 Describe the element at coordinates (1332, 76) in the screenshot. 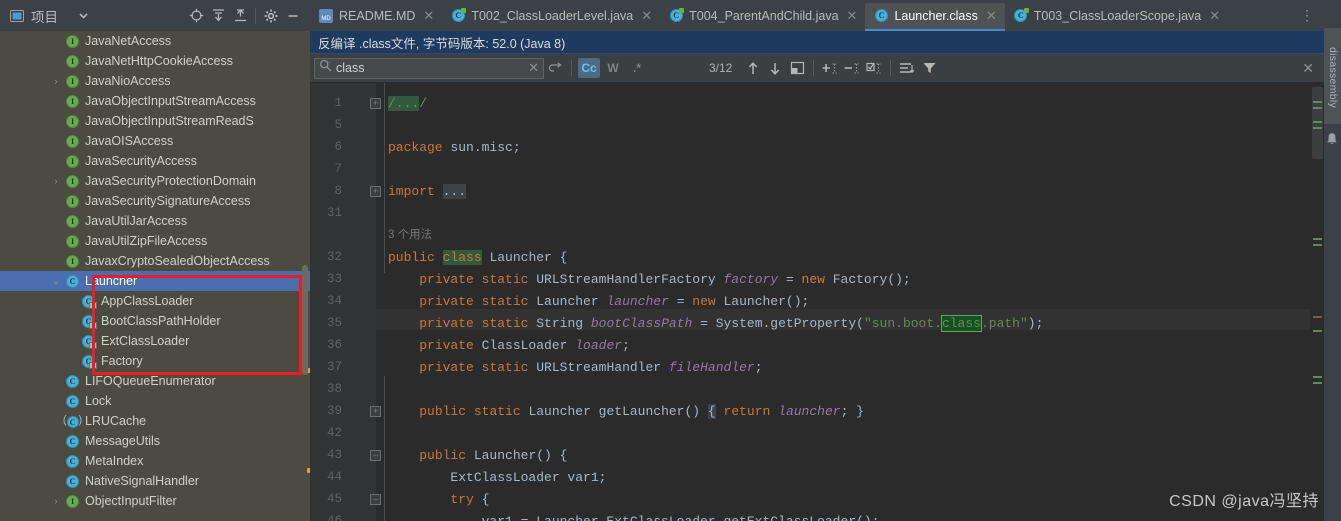

I see `disassembly-tool-tab: disassembly` at that location.